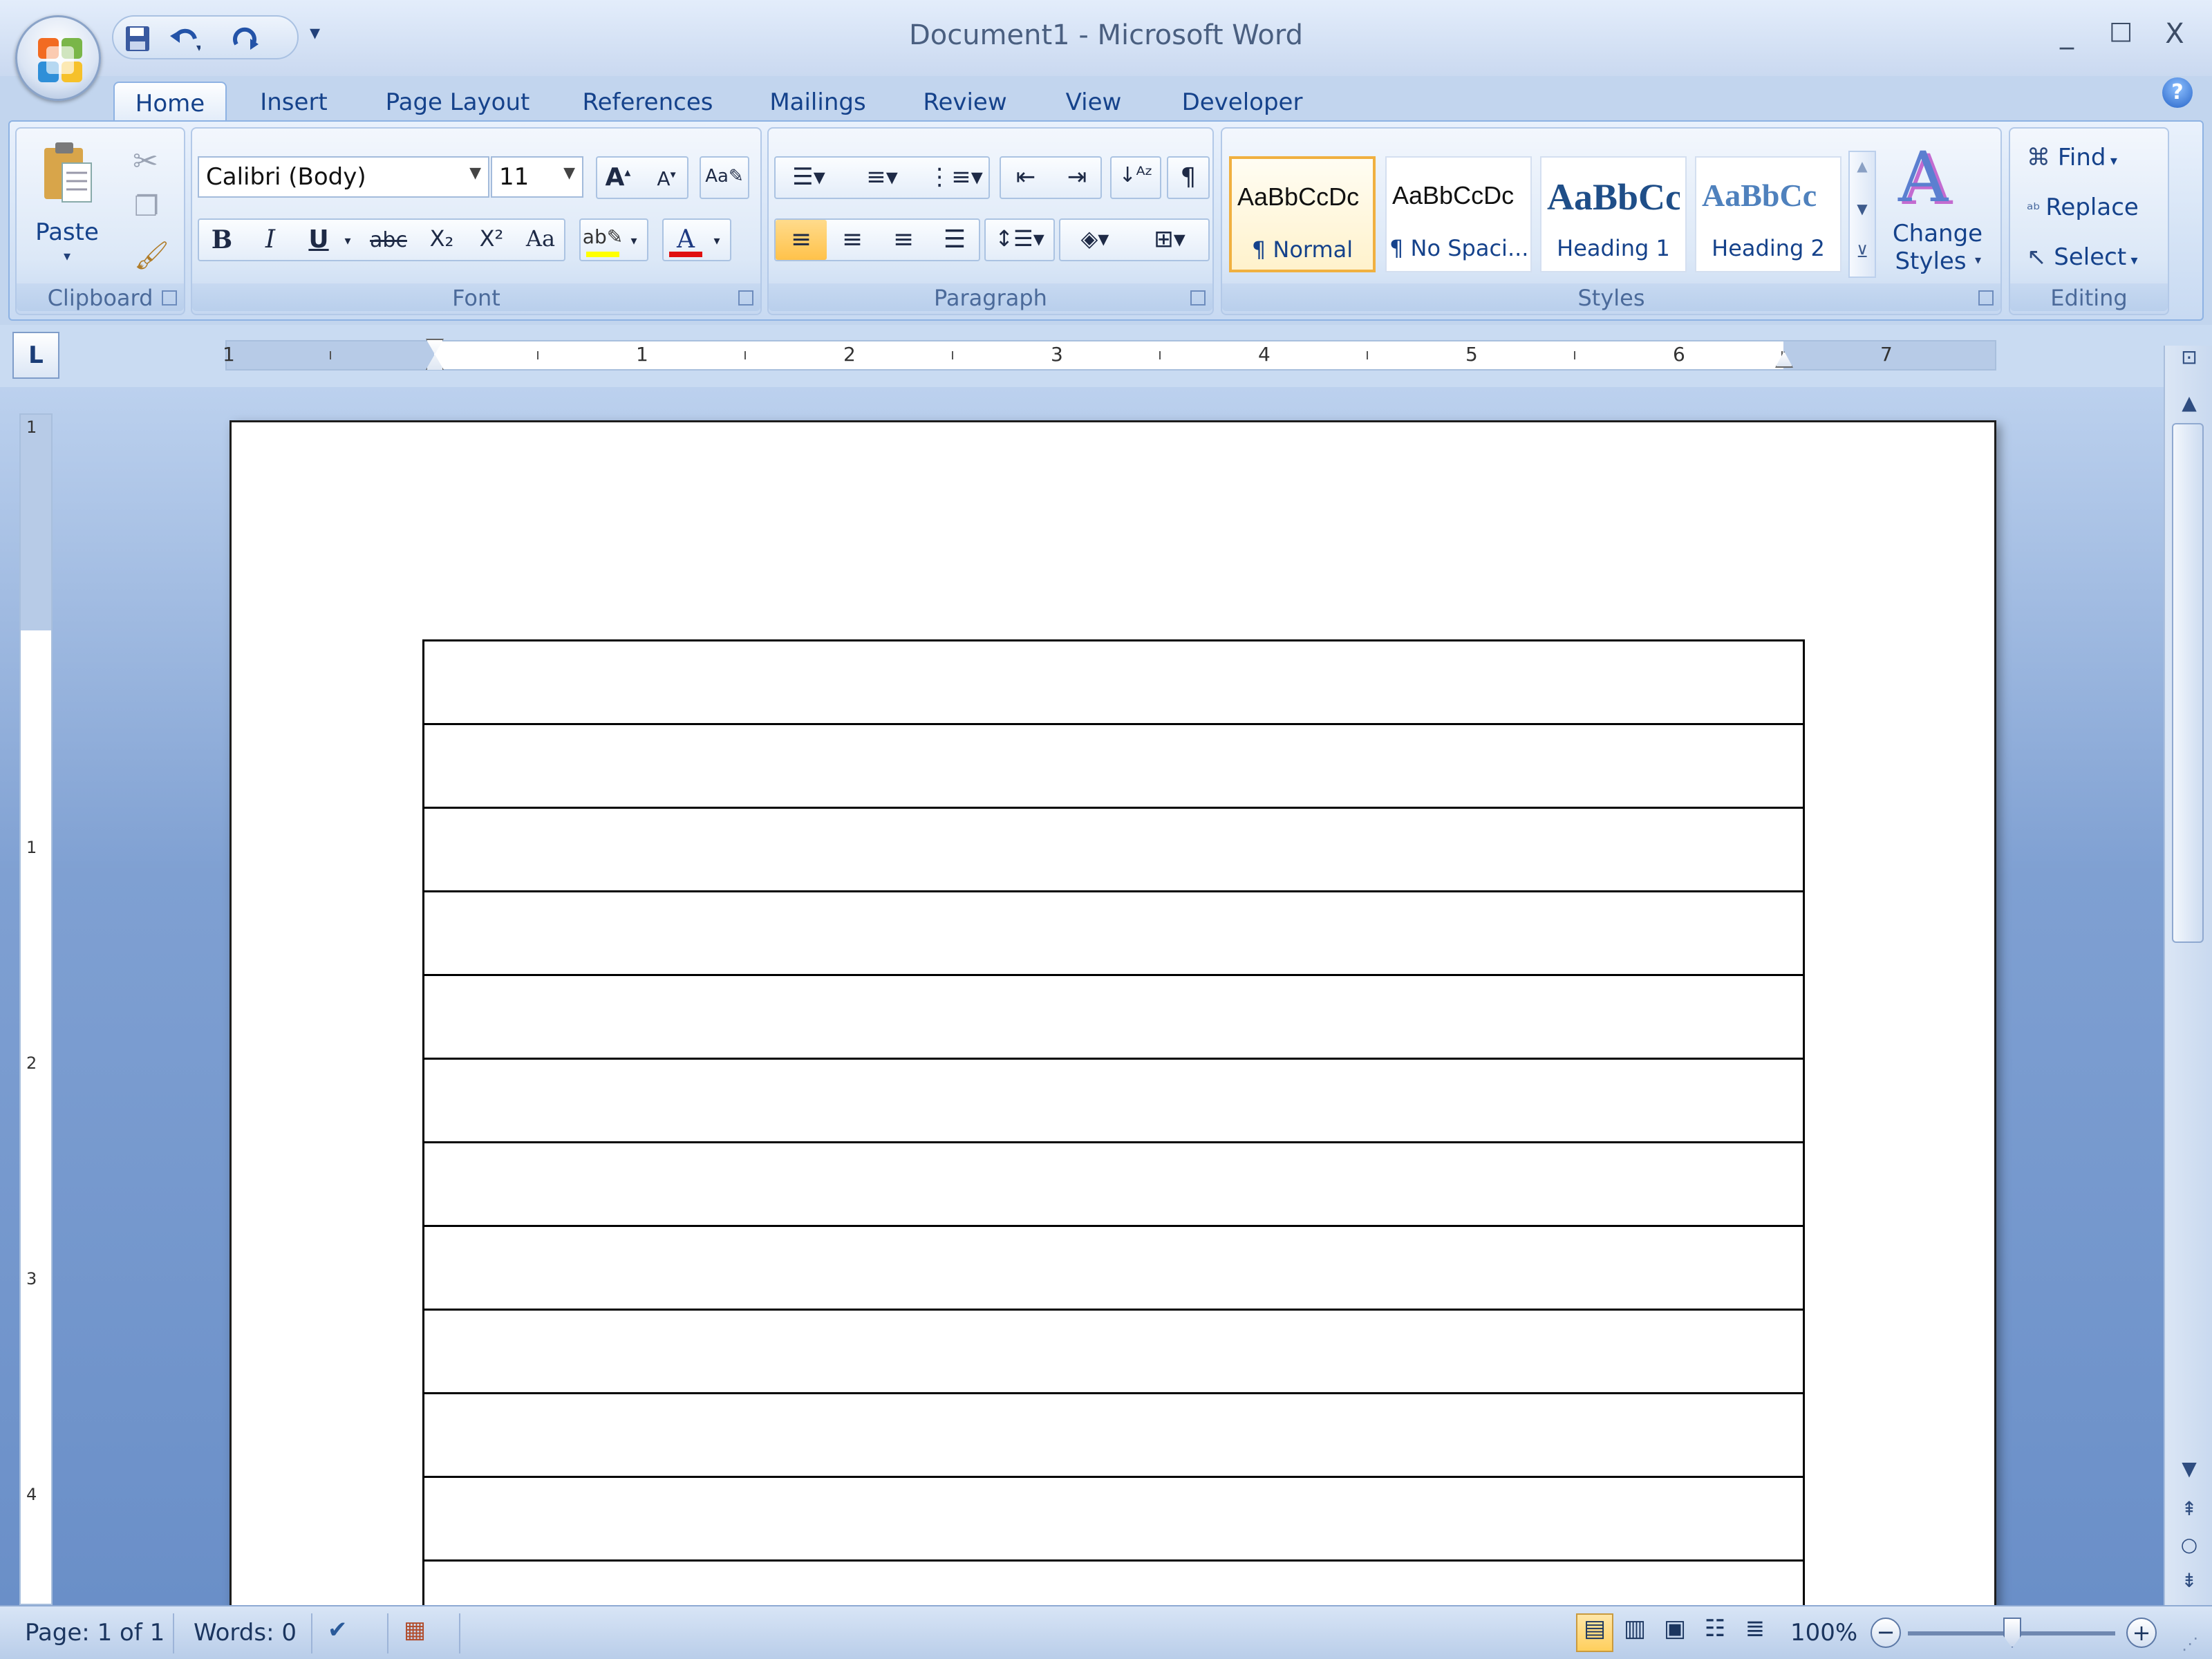 This screenshot has height=1659, width=2212. What do you see at coordinates (2141, 1633) in the screenshot?
I see `zoom-in-button: +` at bounding box center [2141, 1633].